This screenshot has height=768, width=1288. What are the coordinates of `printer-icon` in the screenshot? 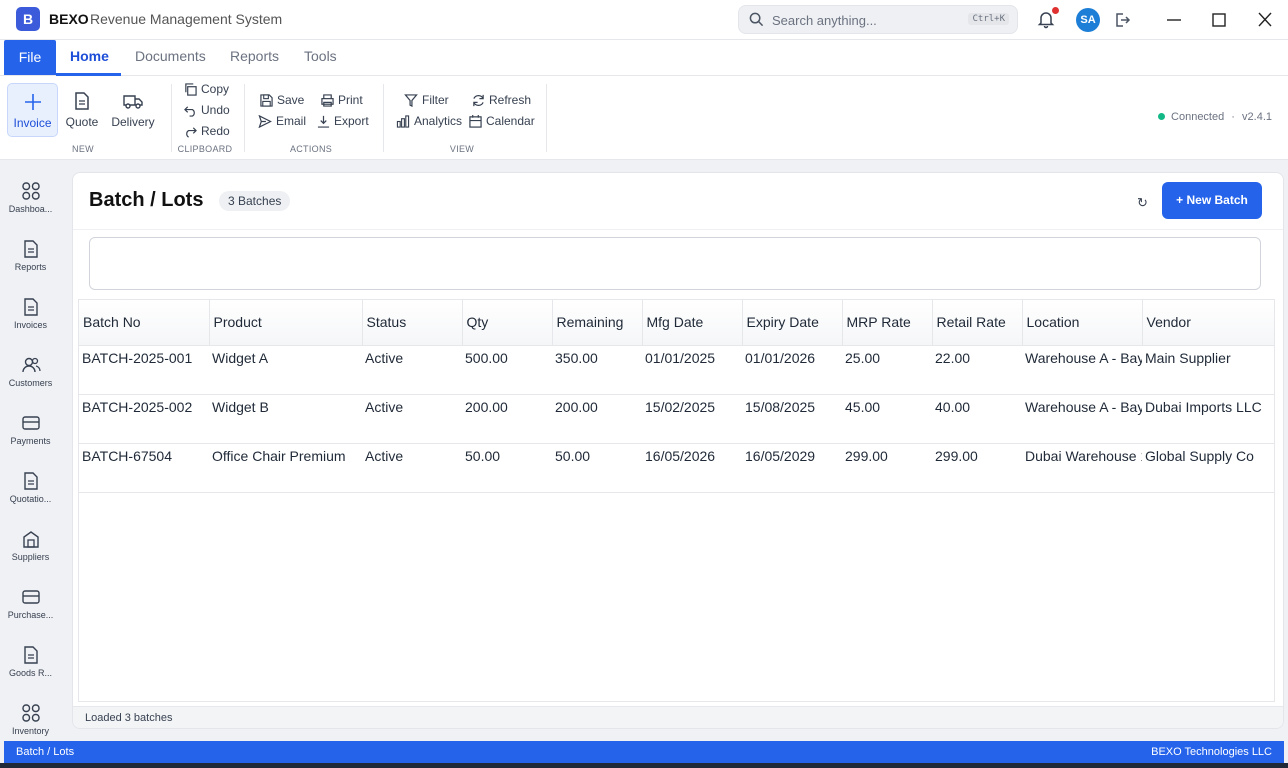 It's located at (327, 100).